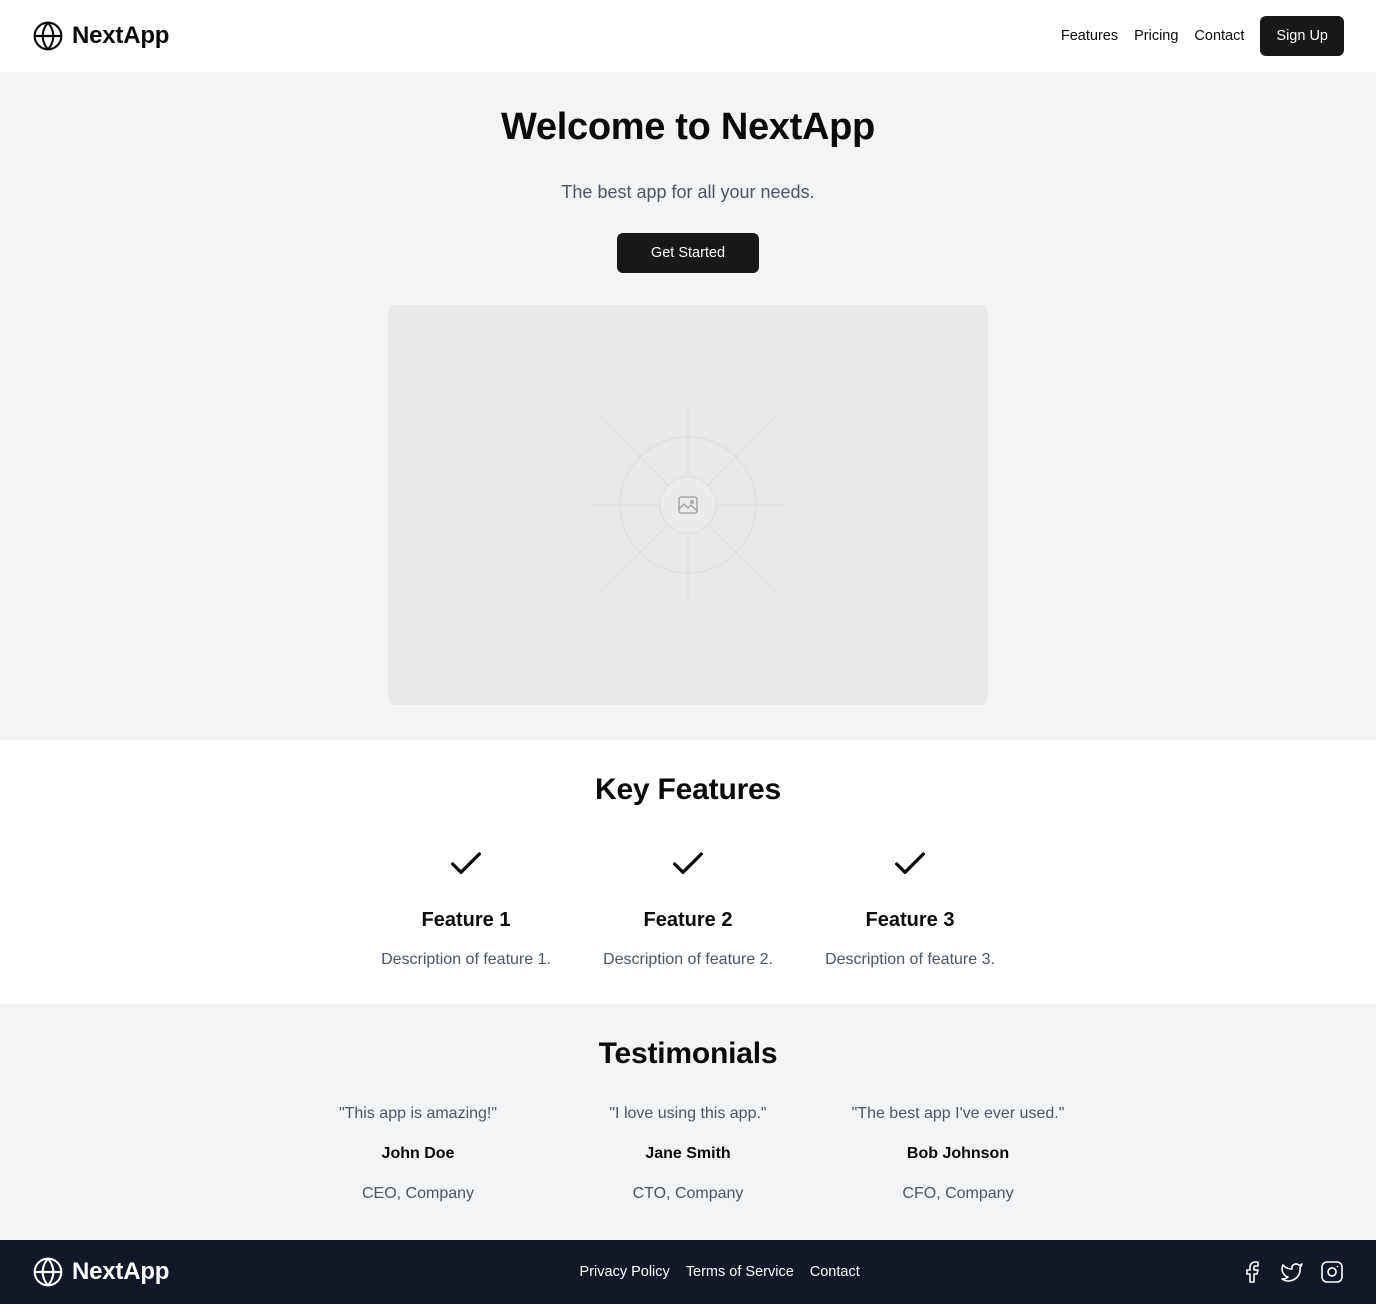 Image resolution: width=1376 pixels, height=1304 pixels. Describe the element at coordinates (121, 1271) in the screenshot. I see `footer-brand-name: NextApp` at that location.